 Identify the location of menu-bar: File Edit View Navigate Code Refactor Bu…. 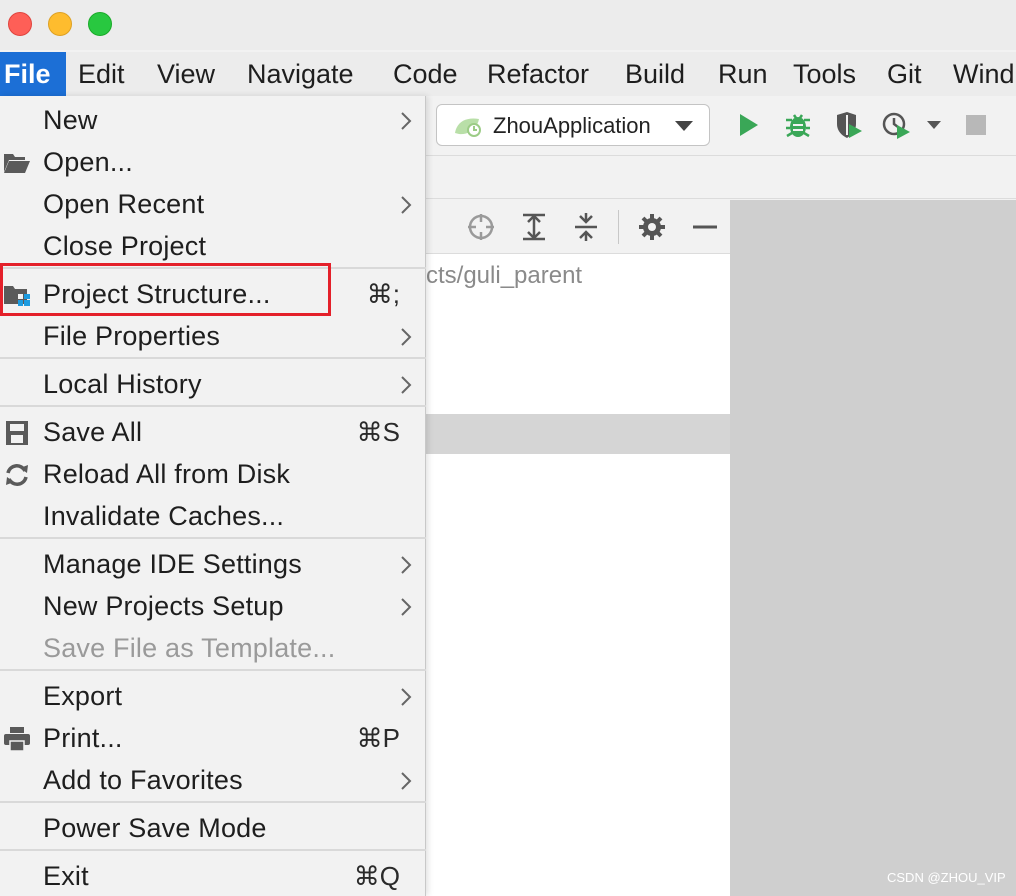
(508, 74).